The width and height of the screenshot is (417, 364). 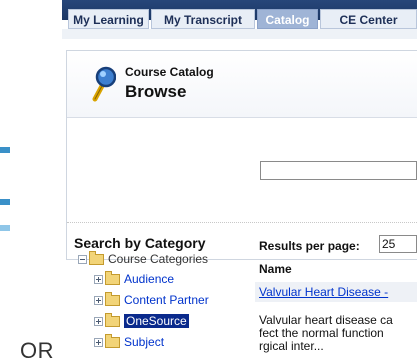 I want to click on name-column-header: Name, so click(x=275, y=269).